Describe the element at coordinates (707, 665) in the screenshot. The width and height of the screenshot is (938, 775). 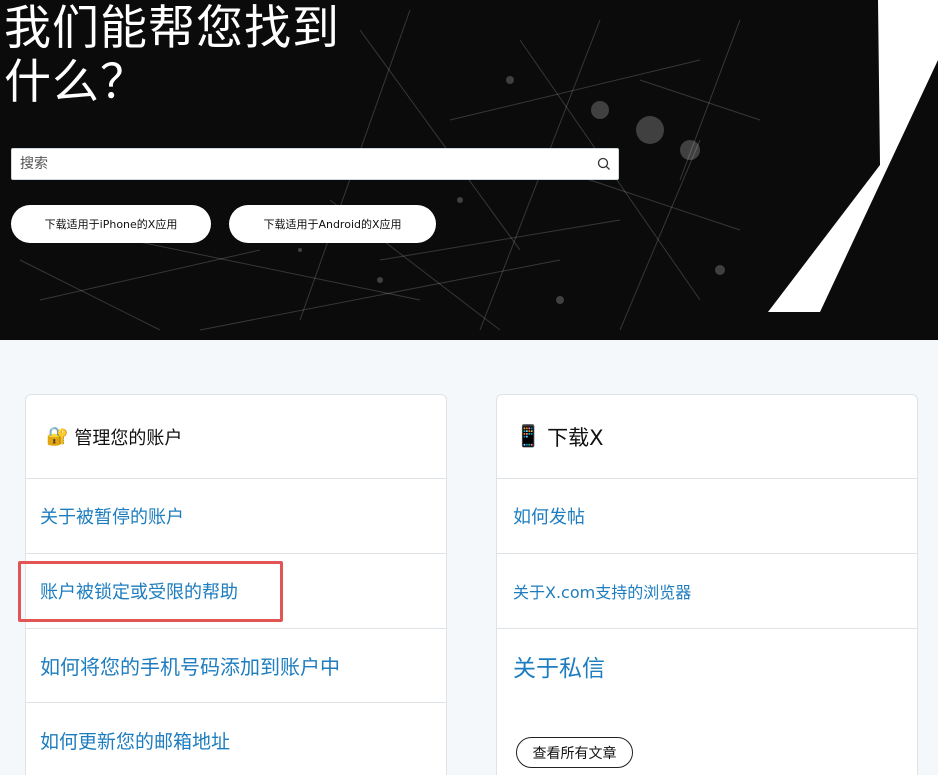
I see `link-about-dms: 关于私信` at that location.